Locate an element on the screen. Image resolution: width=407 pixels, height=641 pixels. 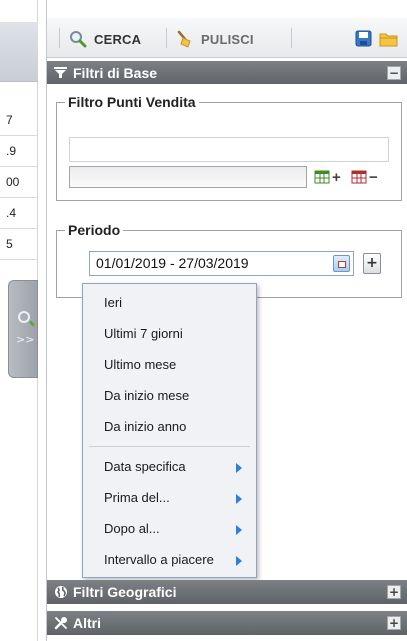
table-cell: 7 is located at coordinates (9, 120).